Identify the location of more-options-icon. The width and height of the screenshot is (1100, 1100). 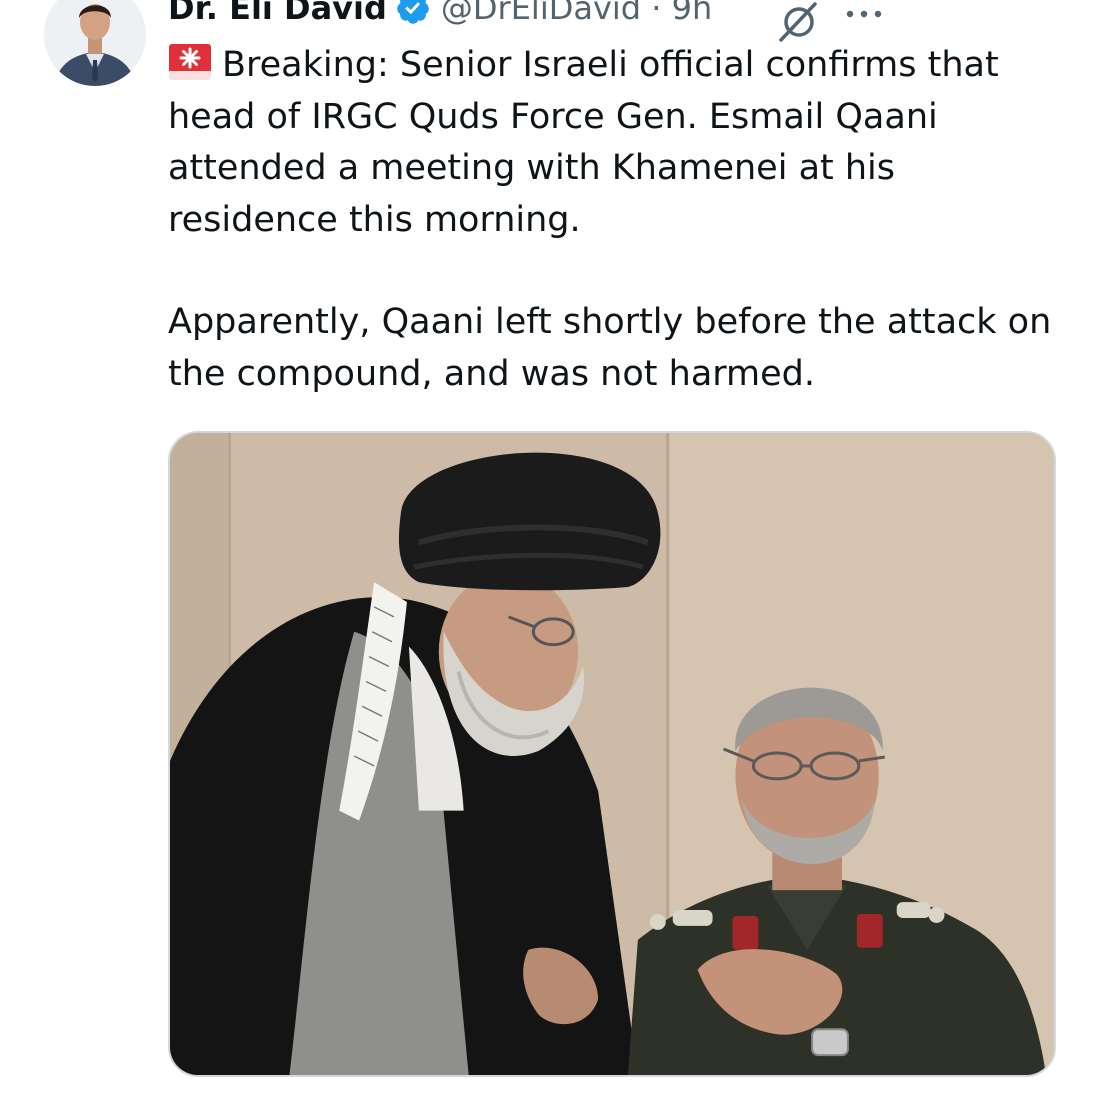
(864, 16).